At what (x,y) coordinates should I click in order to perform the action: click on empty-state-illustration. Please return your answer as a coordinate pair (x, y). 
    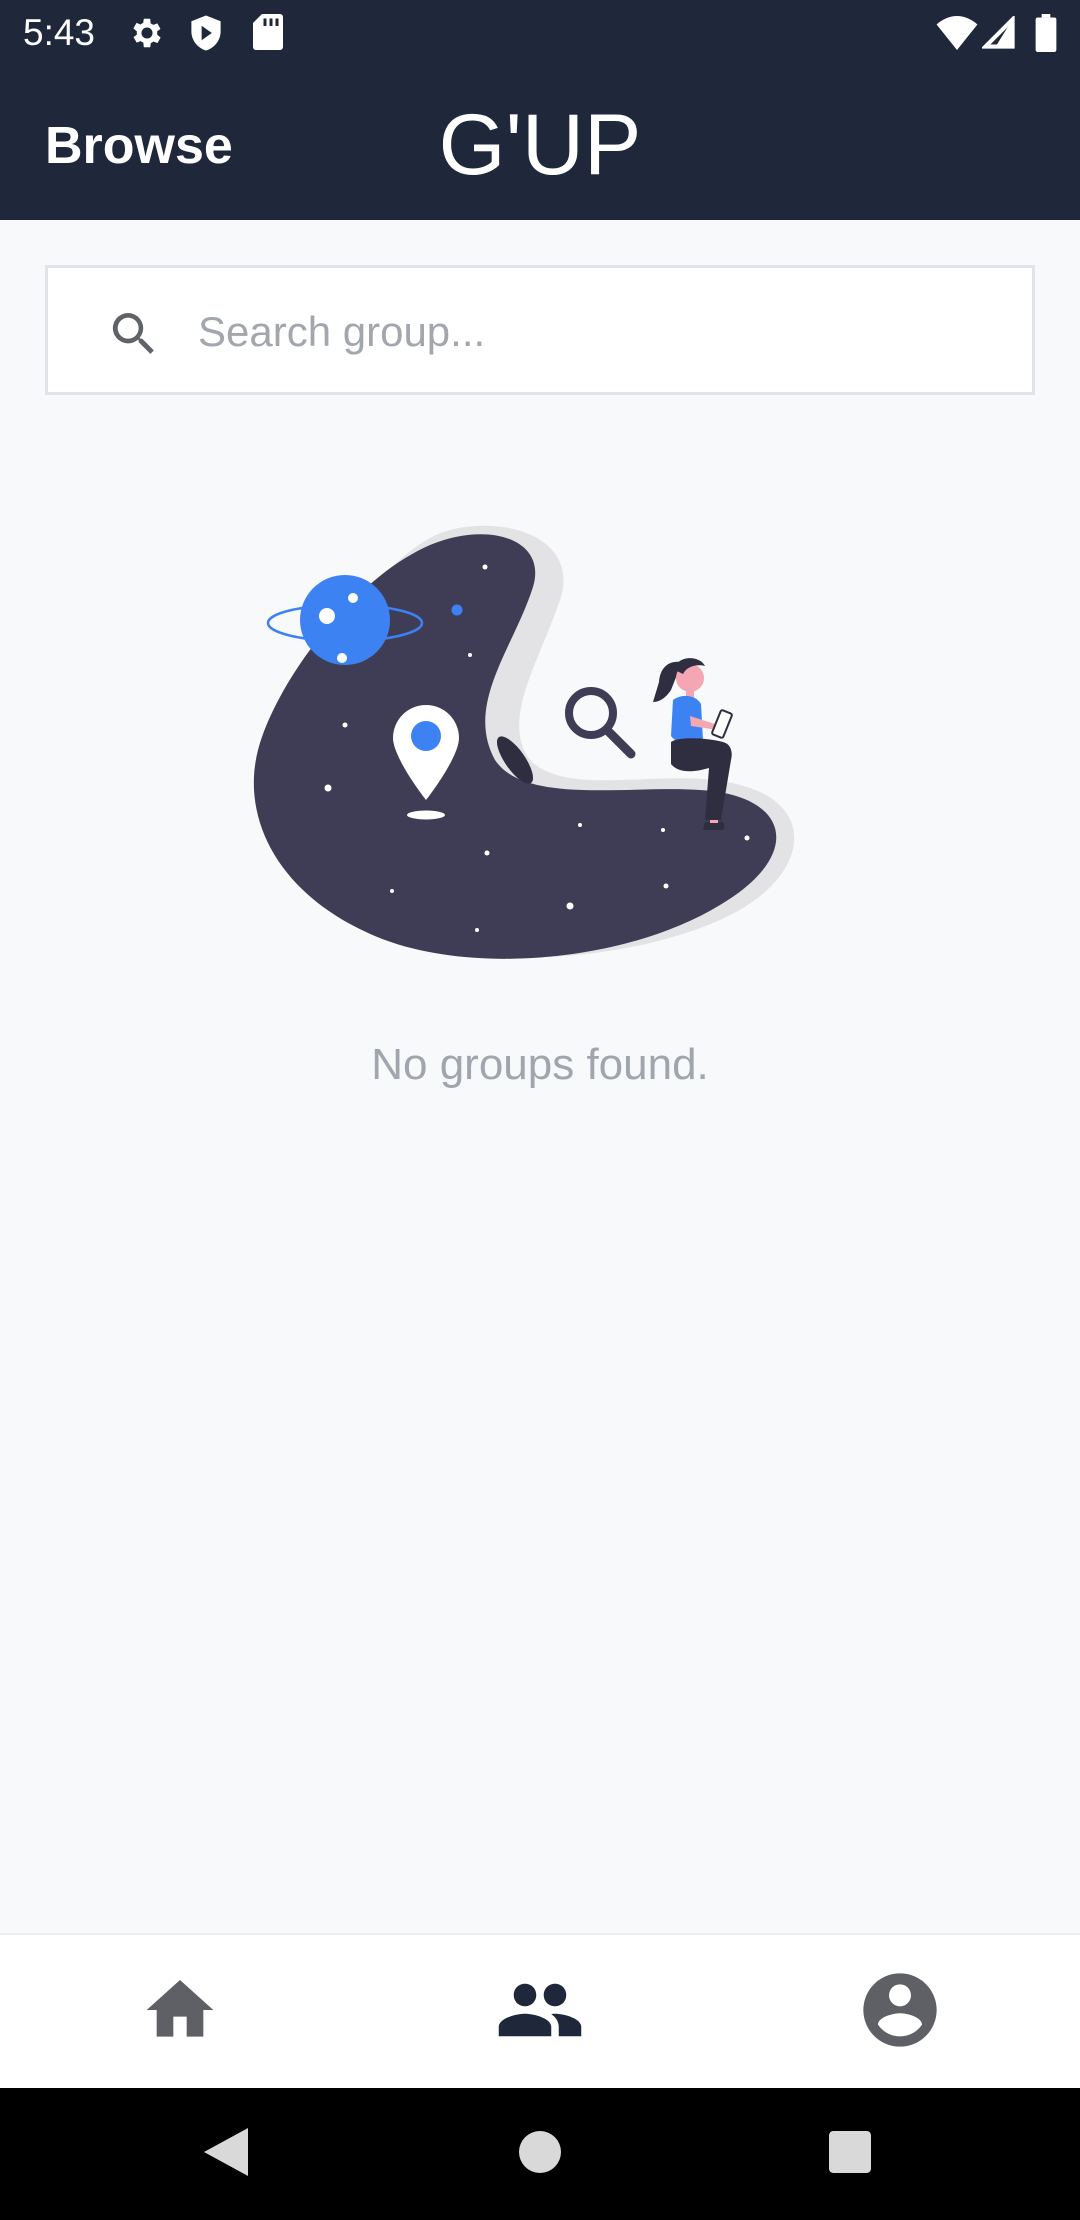
    Looking at the image, I should click on (540, 752).